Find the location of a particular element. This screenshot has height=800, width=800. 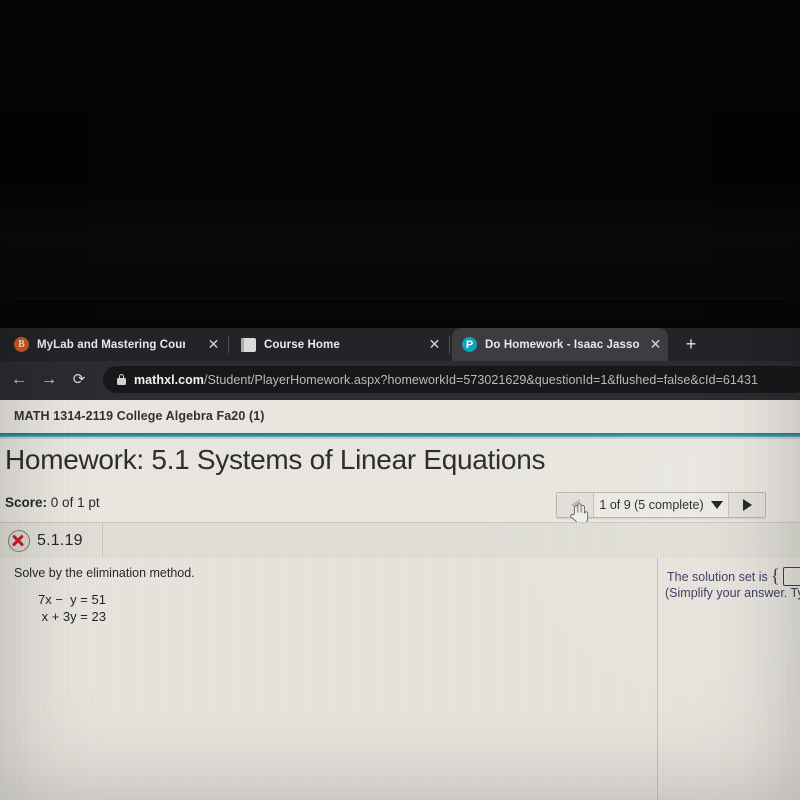

answer-statement: The solution set is { } . is located at coordinates (733, 576).